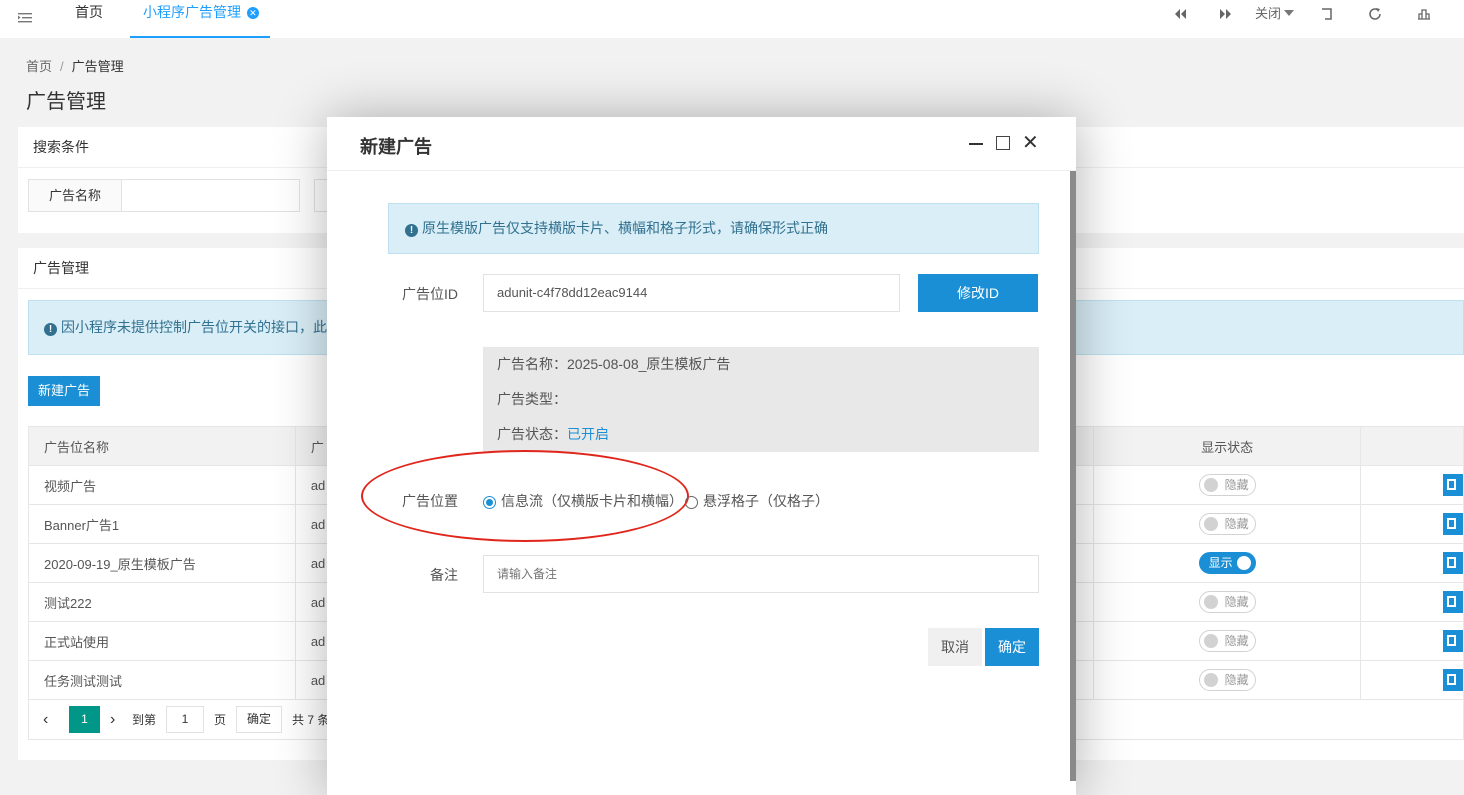 This screenshot has width=1464, height=795. I want to click on radio-option-floating: 悬浮格子（仅格子）, so click(757, 501).